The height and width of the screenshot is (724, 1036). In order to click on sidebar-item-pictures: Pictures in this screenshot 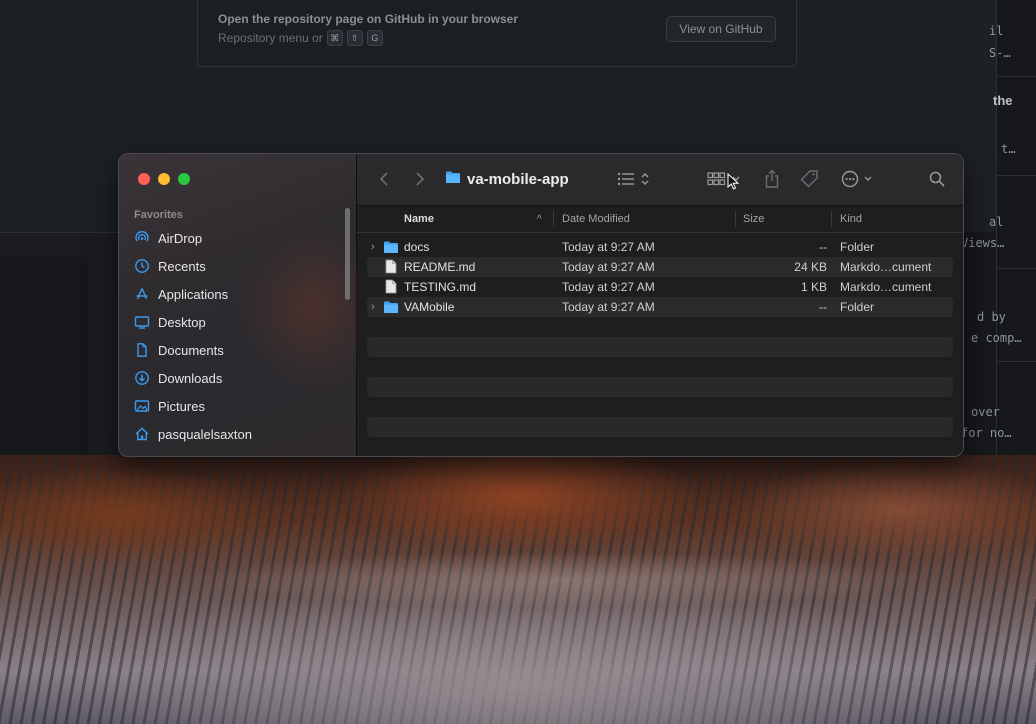, I will do `click(169, 406)`.